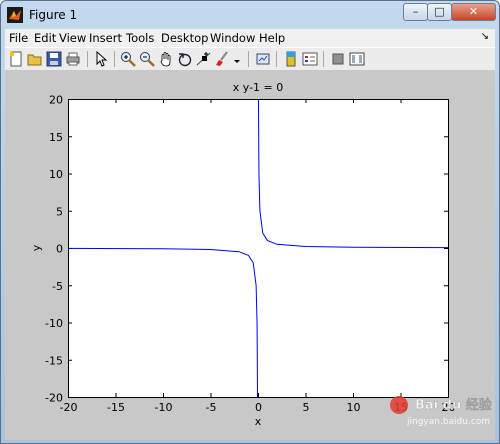  Describe the element at coordinates (166, 59) in the screenshot. I see `pan-hand-icon` at that location.